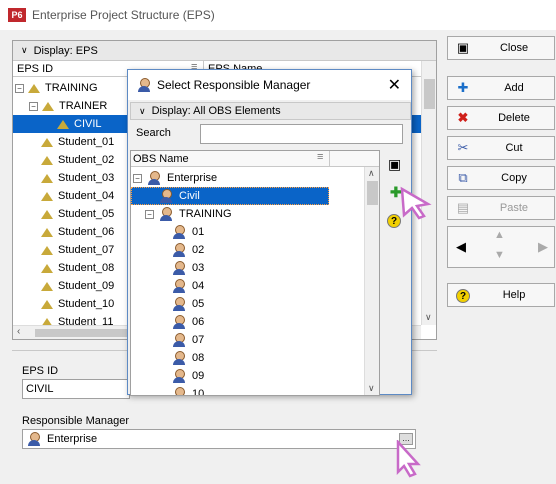 This screenshot has height=484, width=556. What do you see at coordinates (463, 147) in the screenshot?
I see `scissors-icon: ✂` at bounding box center [463, 147].